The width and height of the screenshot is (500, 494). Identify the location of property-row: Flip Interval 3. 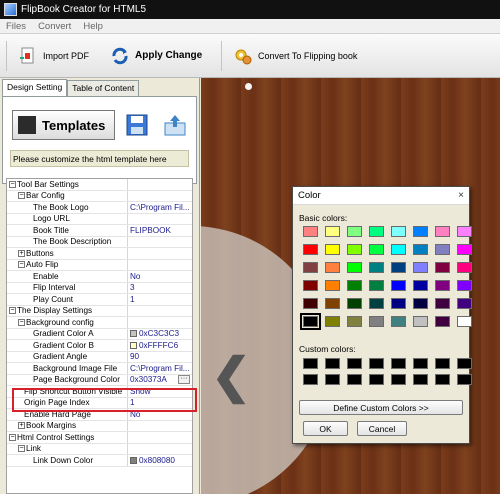
(99, 288).